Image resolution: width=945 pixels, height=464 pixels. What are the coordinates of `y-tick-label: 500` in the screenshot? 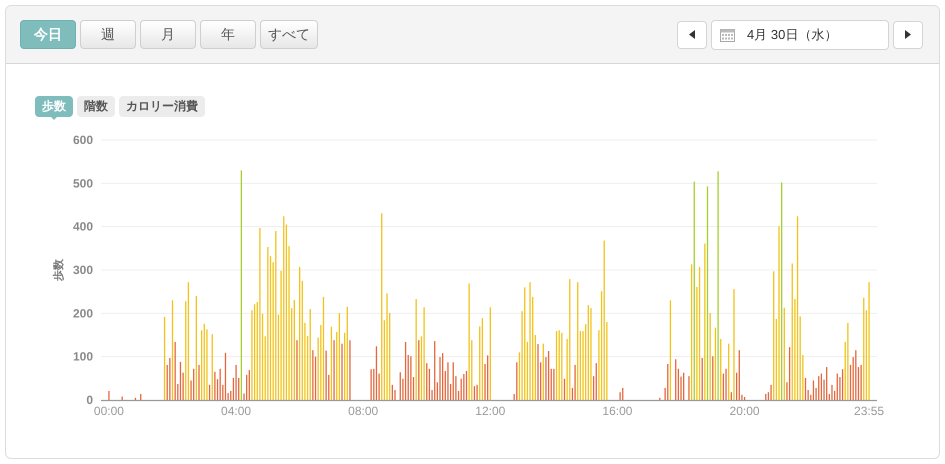 It's located at (82, 183).